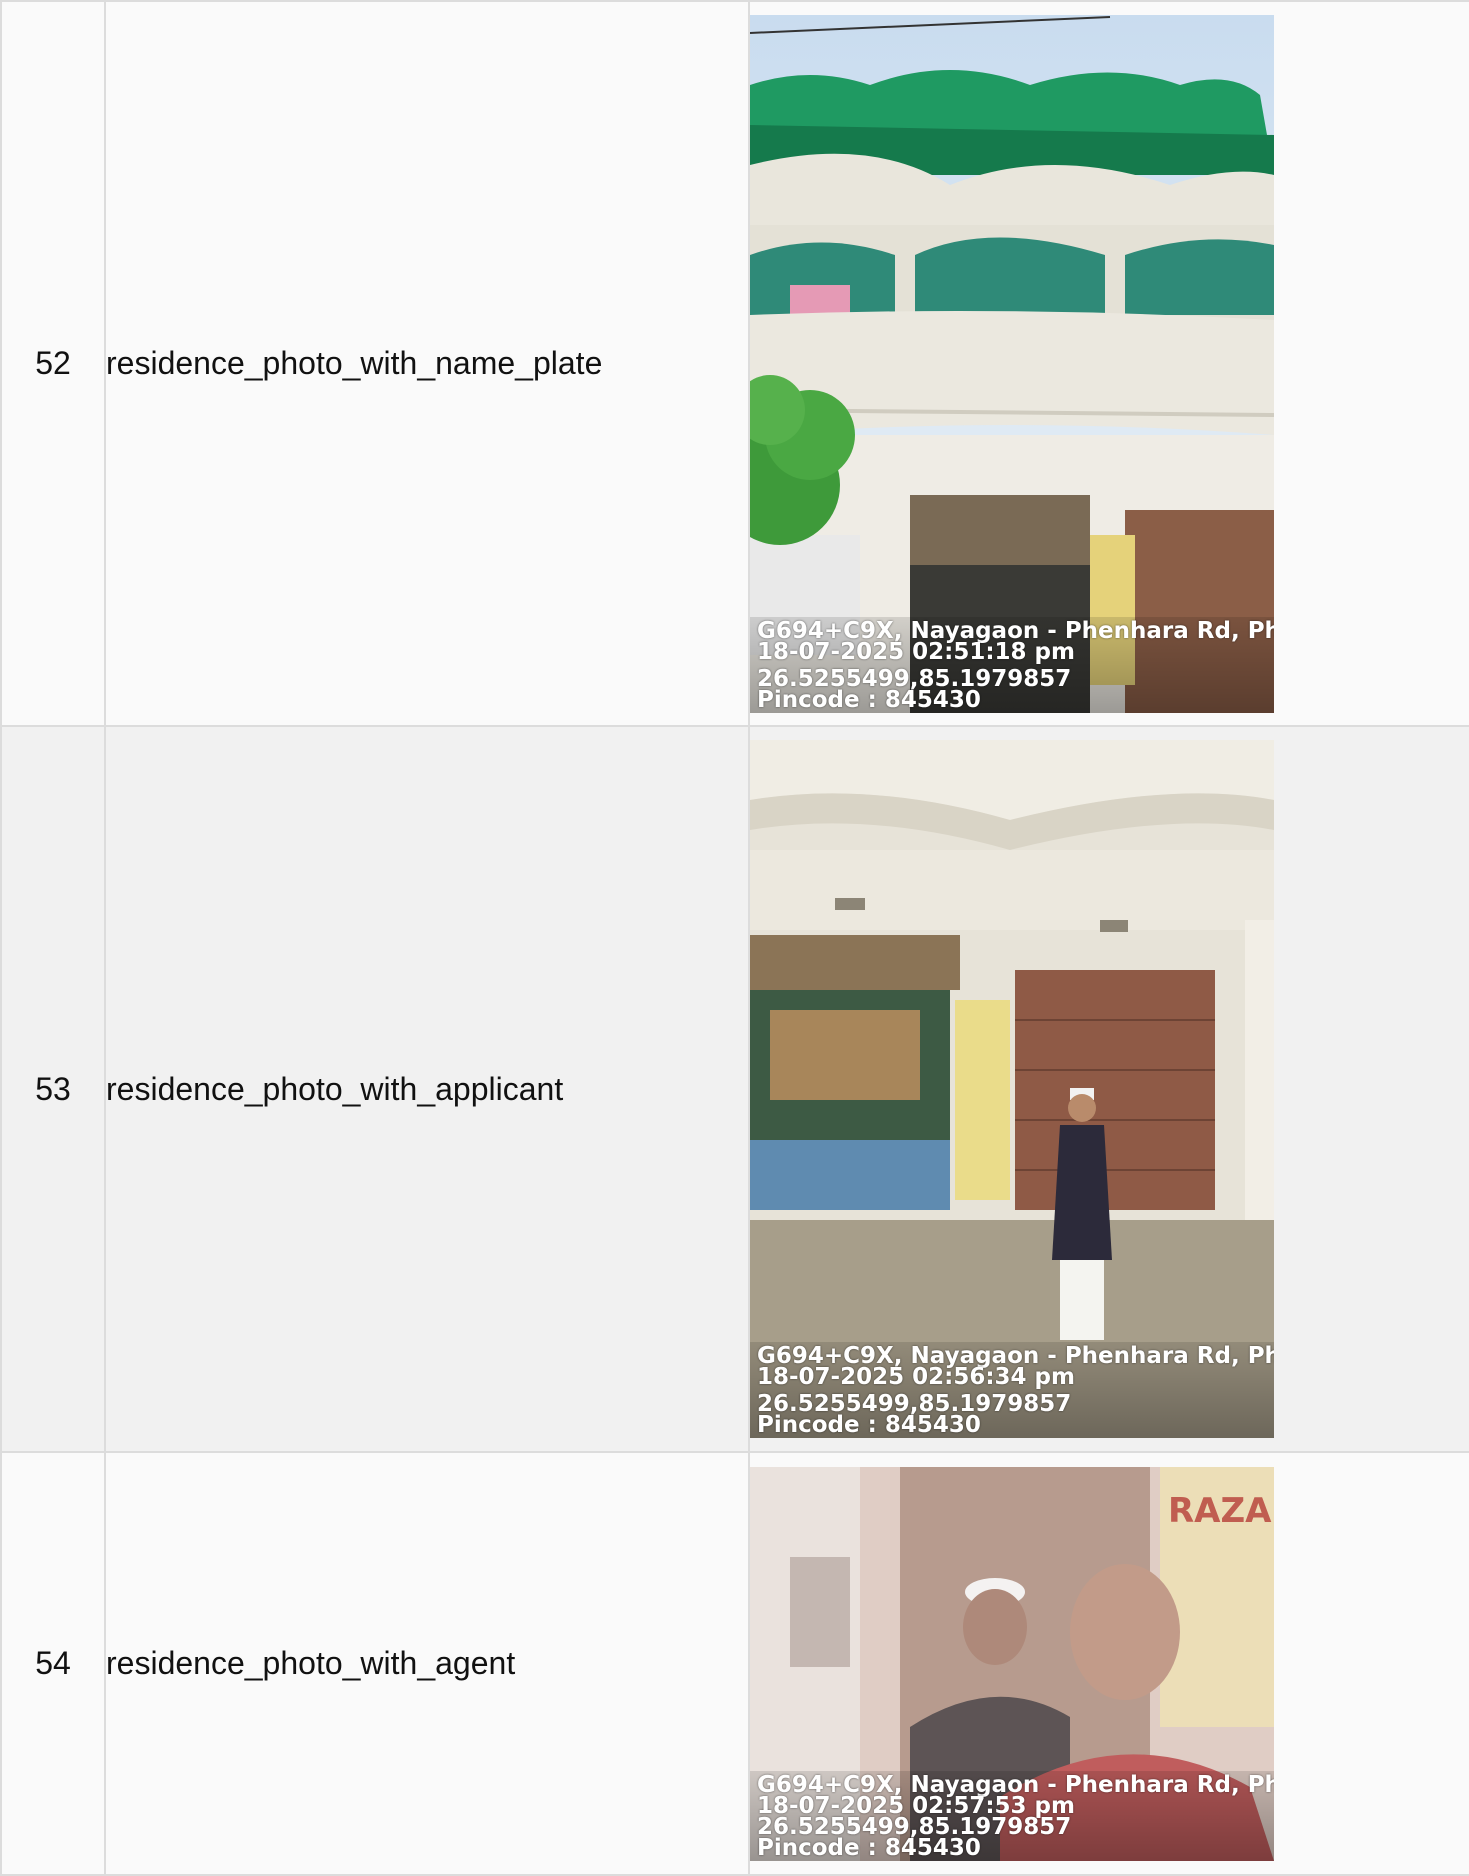  I want to click on row-number: 53, so click(53, 1089).